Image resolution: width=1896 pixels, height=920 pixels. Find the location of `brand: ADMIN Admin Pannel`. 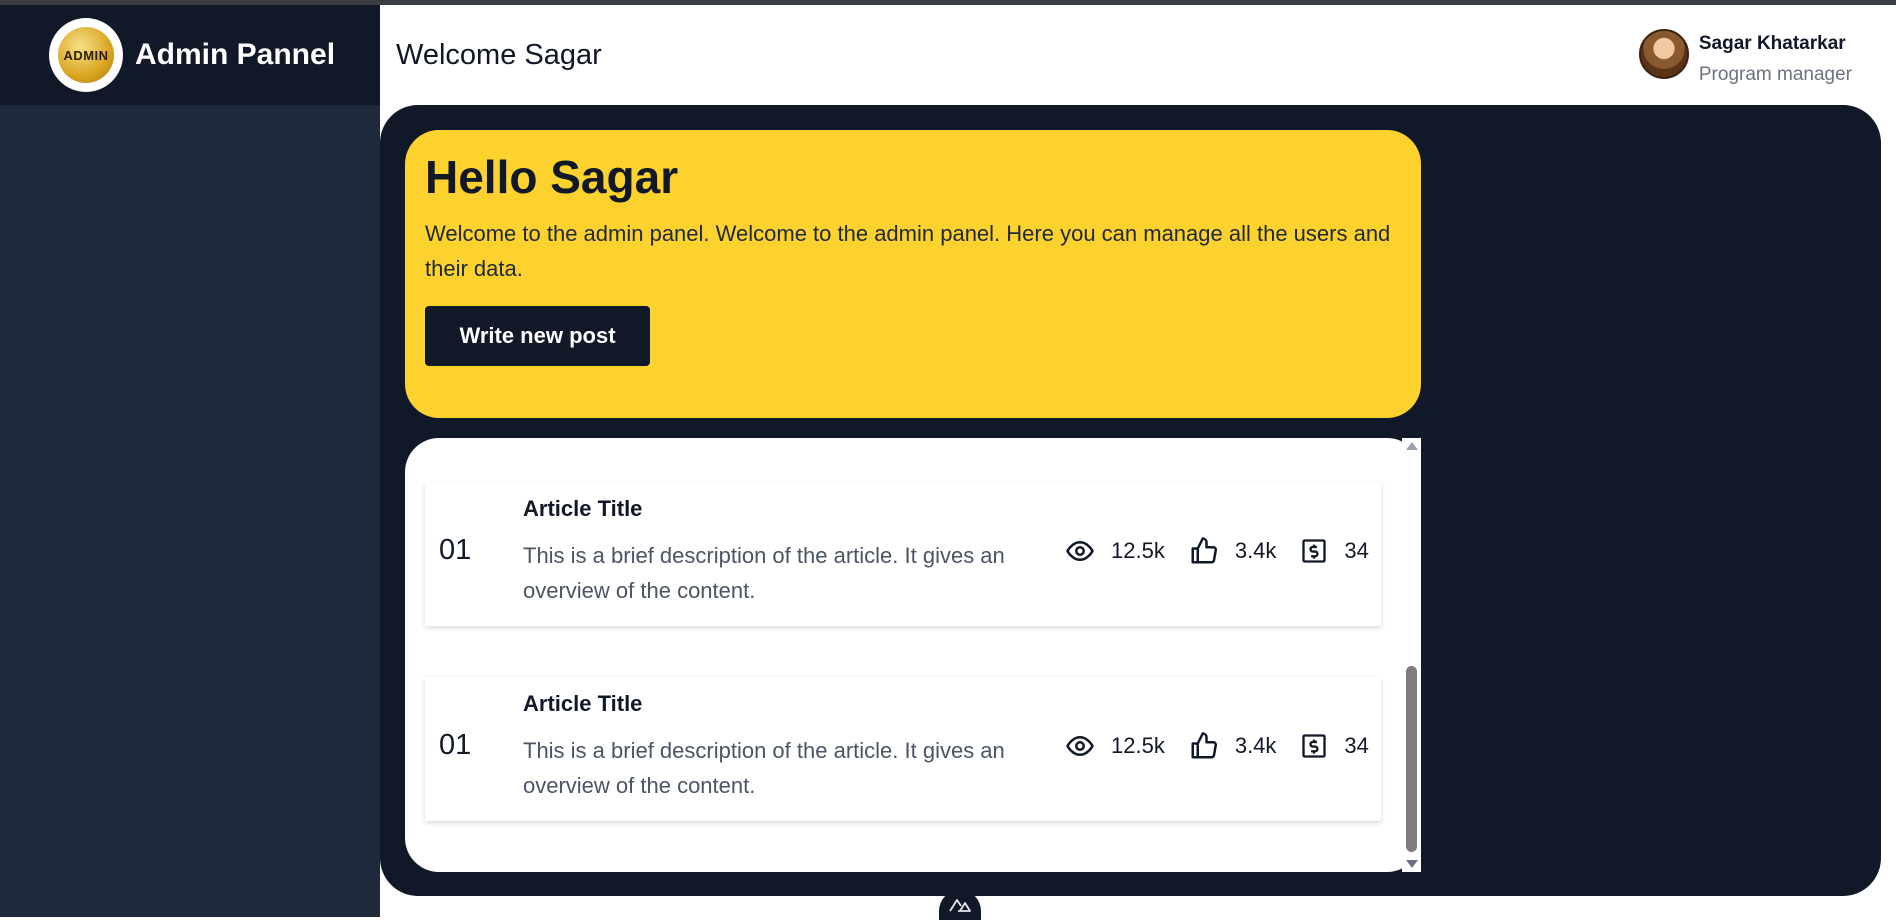

brand: ADMIN Admin Pannel is located at coordinates (190, 55).